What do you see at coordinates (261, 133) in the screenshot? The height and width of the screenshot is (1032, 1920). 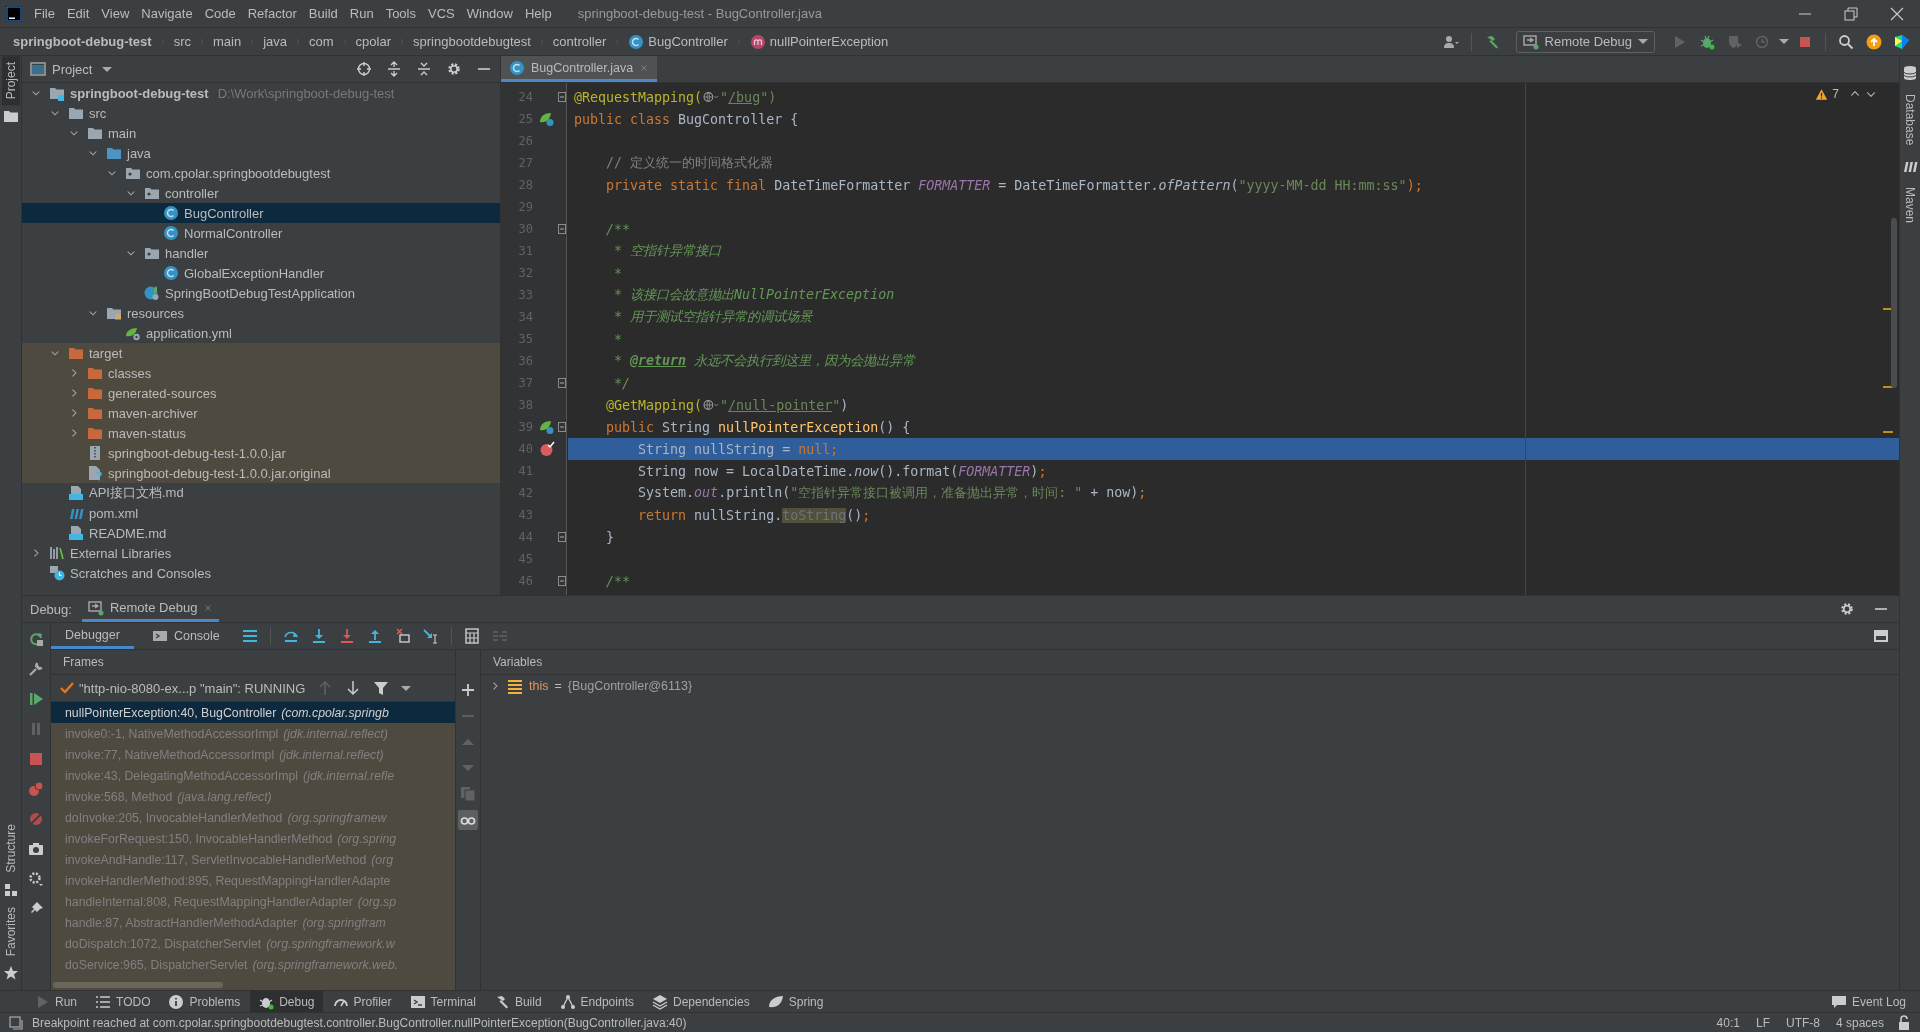 I see `tree-item: main` at bounding box center [261, 133].